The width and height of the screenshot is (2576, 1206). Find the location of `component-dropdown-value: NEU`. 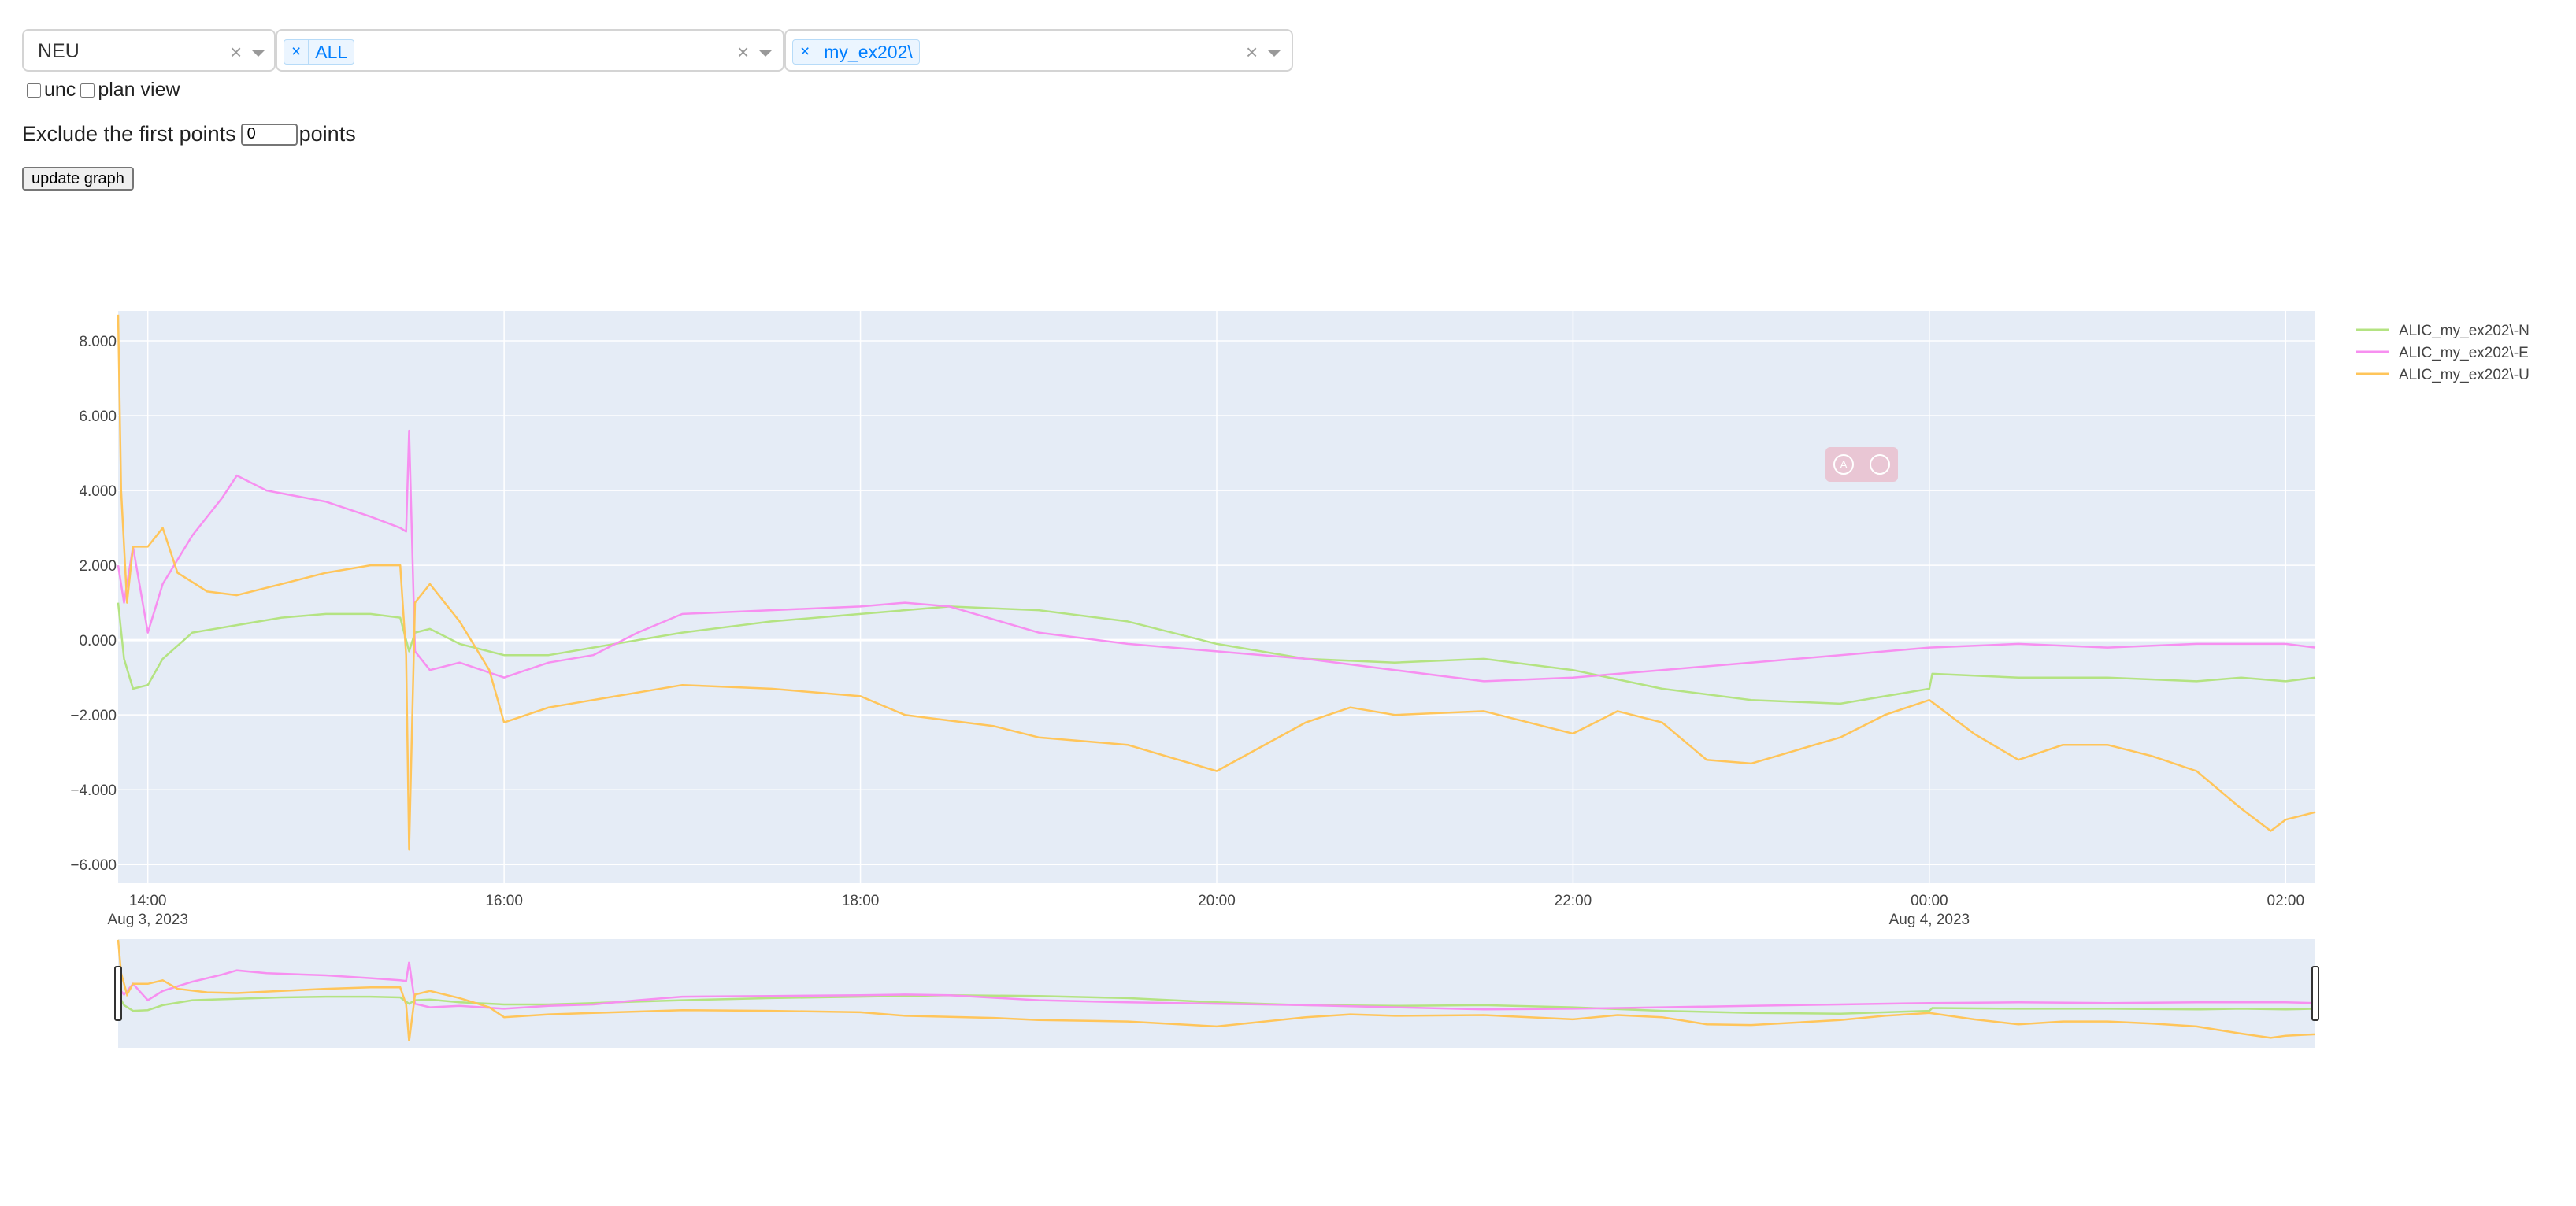

component-dropdown-value: NEU is located at coordinates (59, 51).